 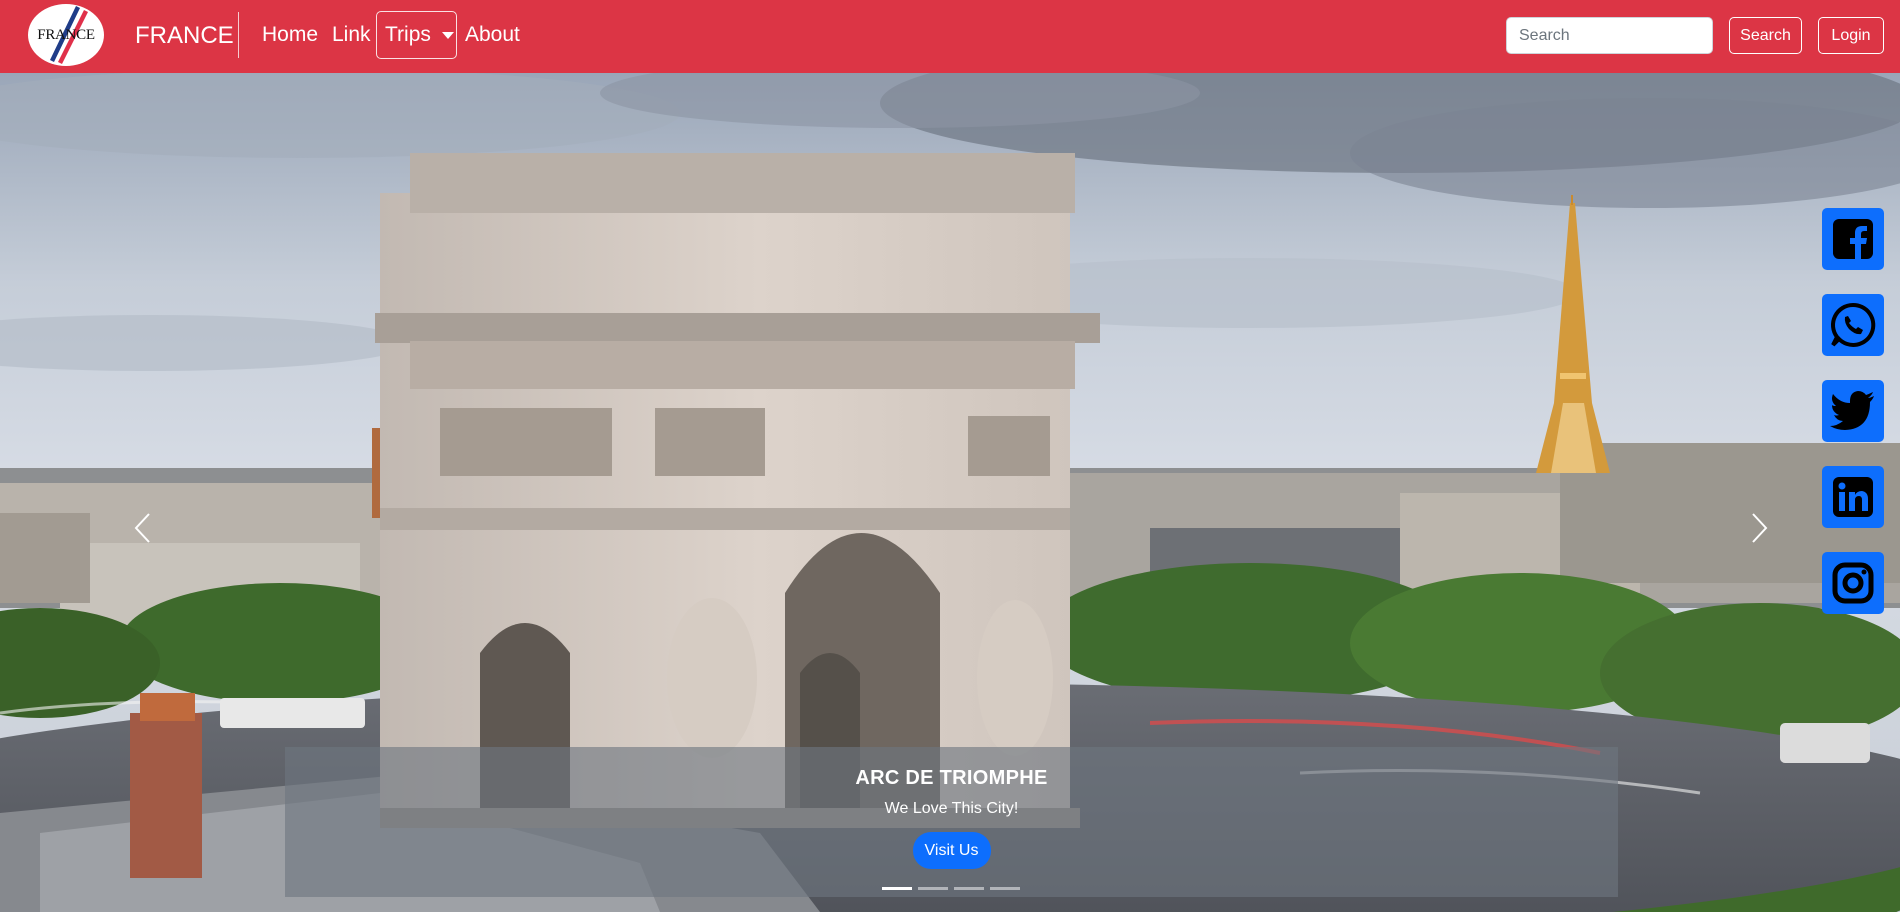 What do you see at coordinates (447, 35) in the screenshot?
I see `caret-down-icon` at bounding box center [447, 35].